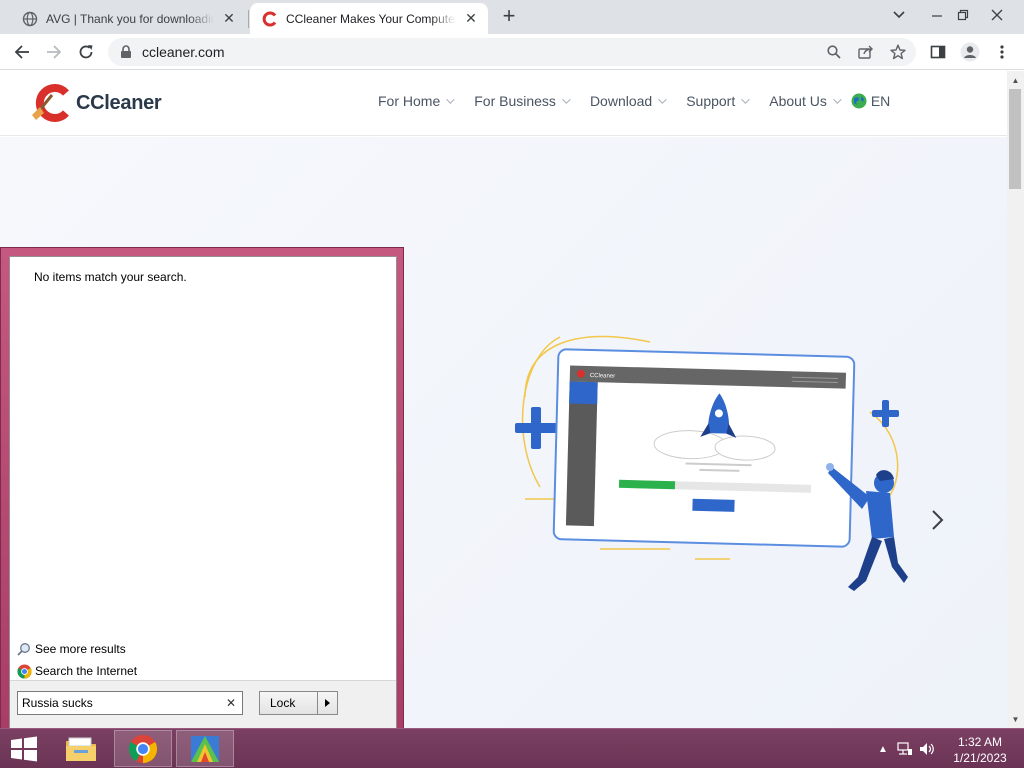 The width and height of the screenshot is (1024, 768). I want to click on network-icon, so click(905, 749).